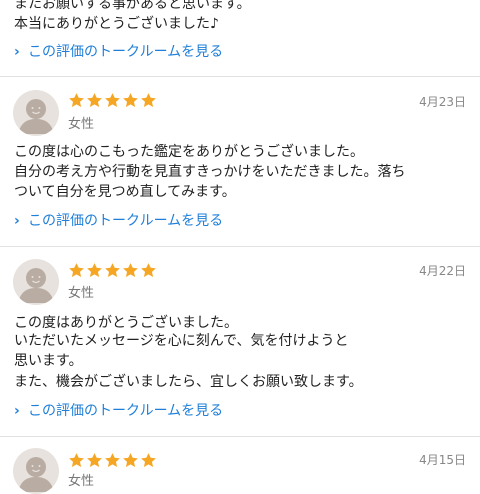 This screenshot has width=480, height=494. What do you see at coordinates (442, 102) in the screenshot?
I see `review-date: 4月23日` at bounding box center [442, 102].